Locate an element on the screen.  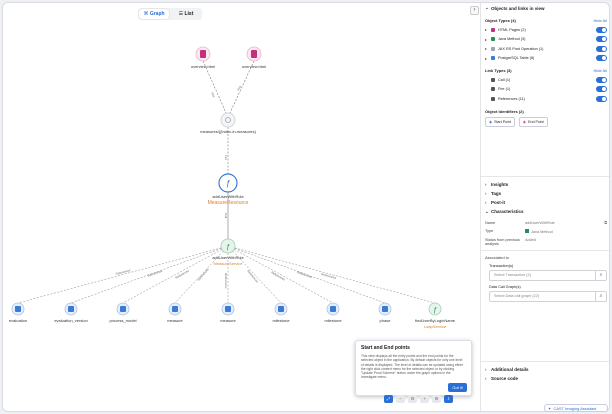
node-class-label: MeasureService is located at coordinates (228, 263).